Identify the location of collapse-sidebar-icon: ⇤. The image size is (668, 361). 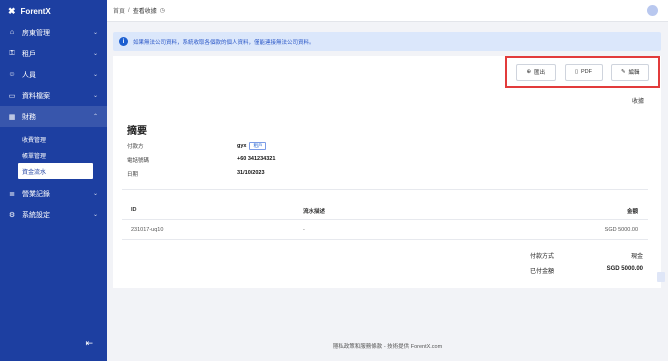
(89, 343).